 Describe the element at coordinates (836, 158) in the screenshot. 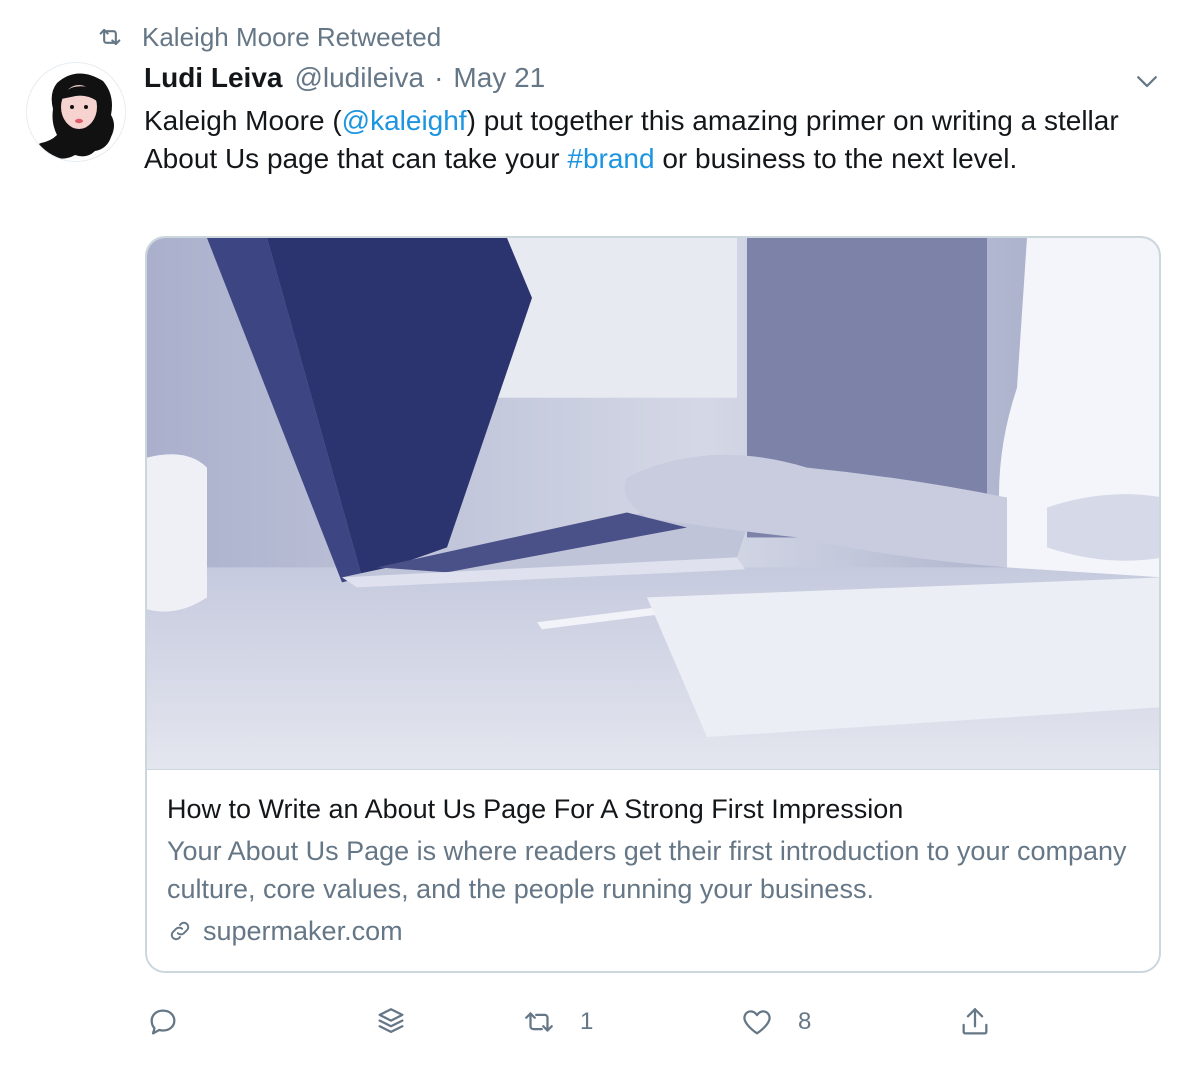

I see `tweet-text-part: or business to the next level.` at that location.